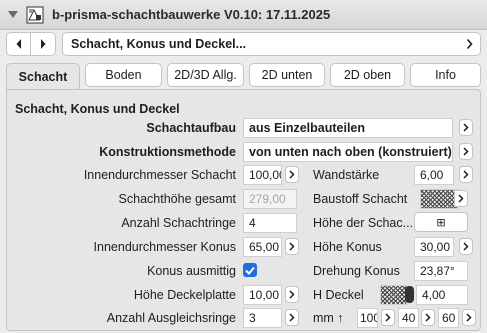  I want to click on innendurchmesser-schacht-label: Innendurchmesser Schacht, so click(159, 175).